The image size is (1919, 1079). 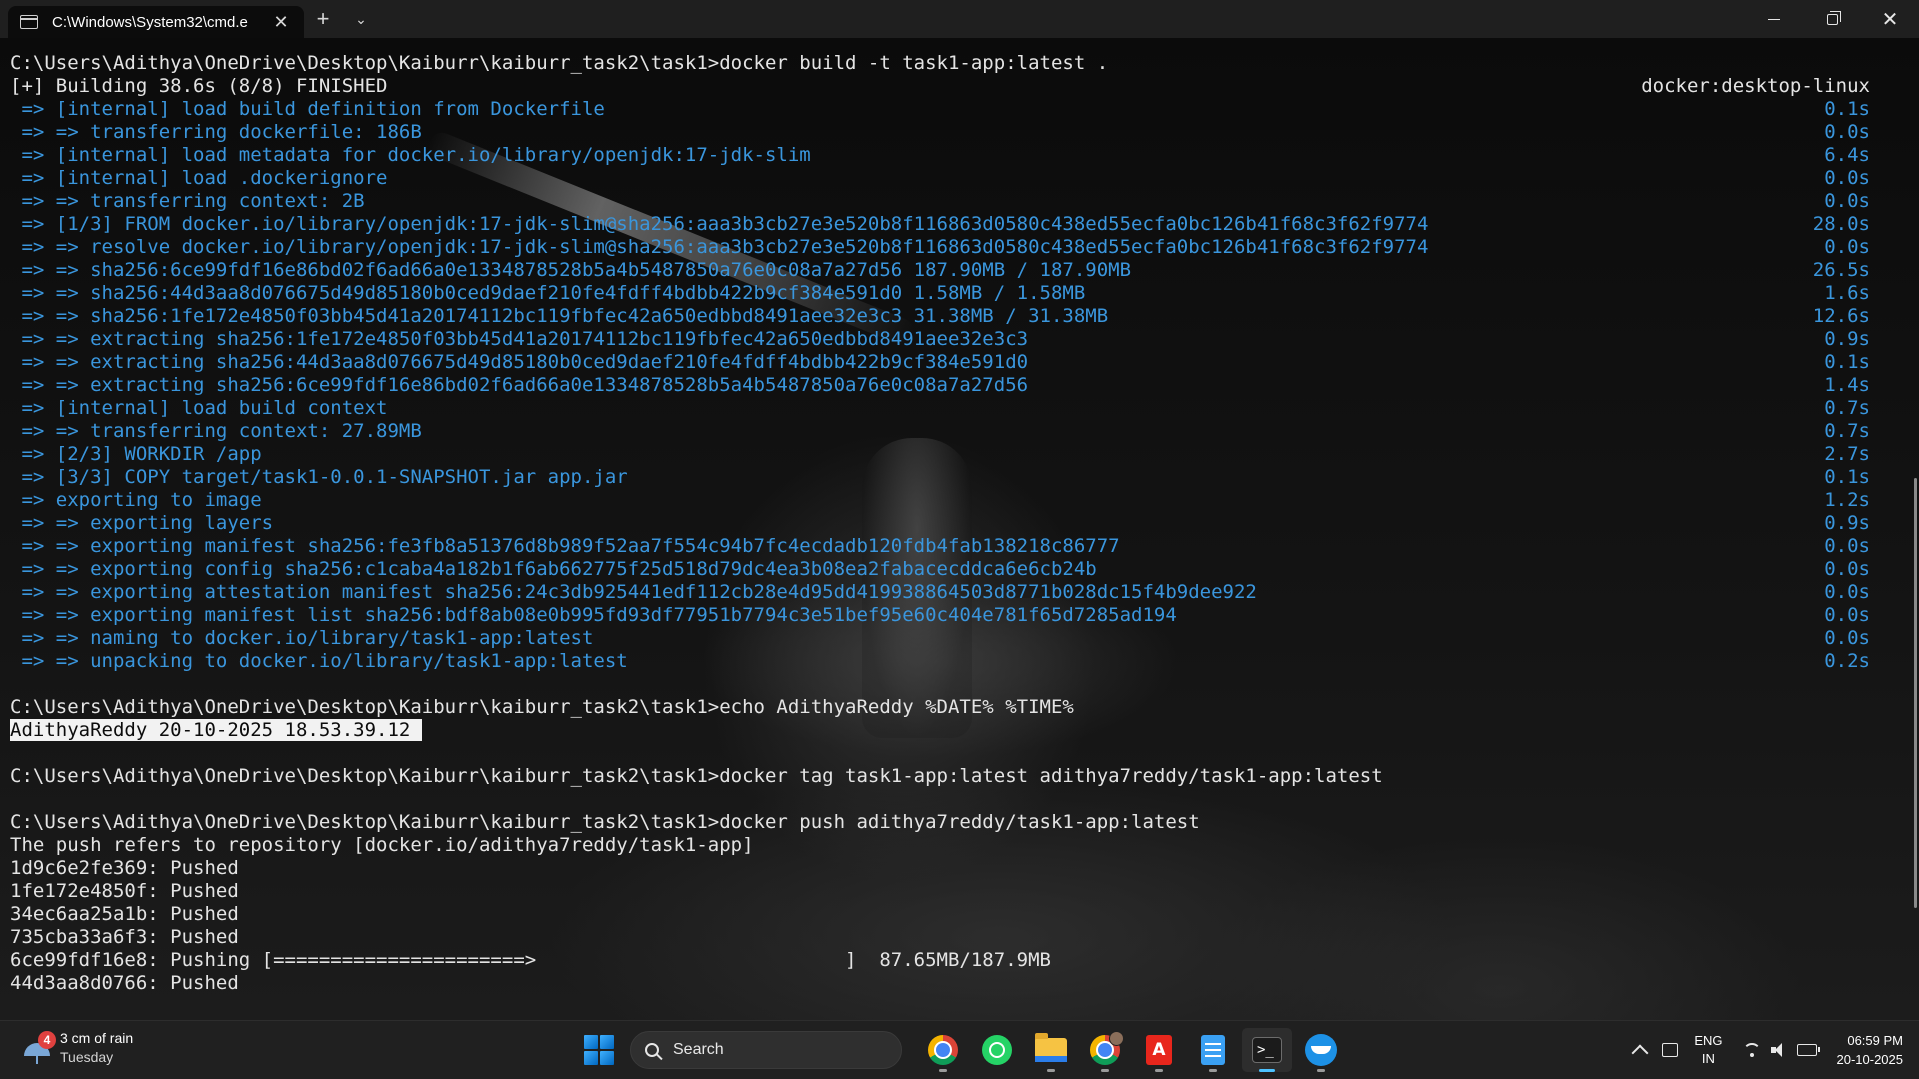 What do you see at coordinates (77, 1048) in the screenshot?
I see `weather-widget: 4 3 cm of rain Tuesday` at bounding box center [77, 1048].